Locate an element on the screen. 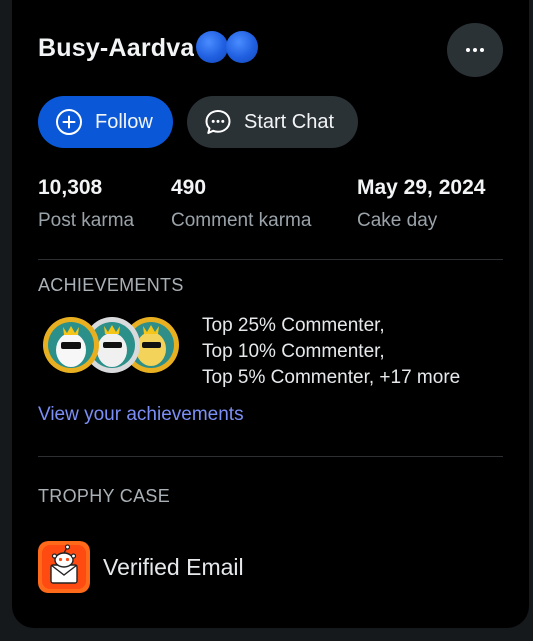 Image resolution: width=533 pixels, height=641 pixels. trophy-case-title: TROPHY CASE is located at coordinates (104, 496).